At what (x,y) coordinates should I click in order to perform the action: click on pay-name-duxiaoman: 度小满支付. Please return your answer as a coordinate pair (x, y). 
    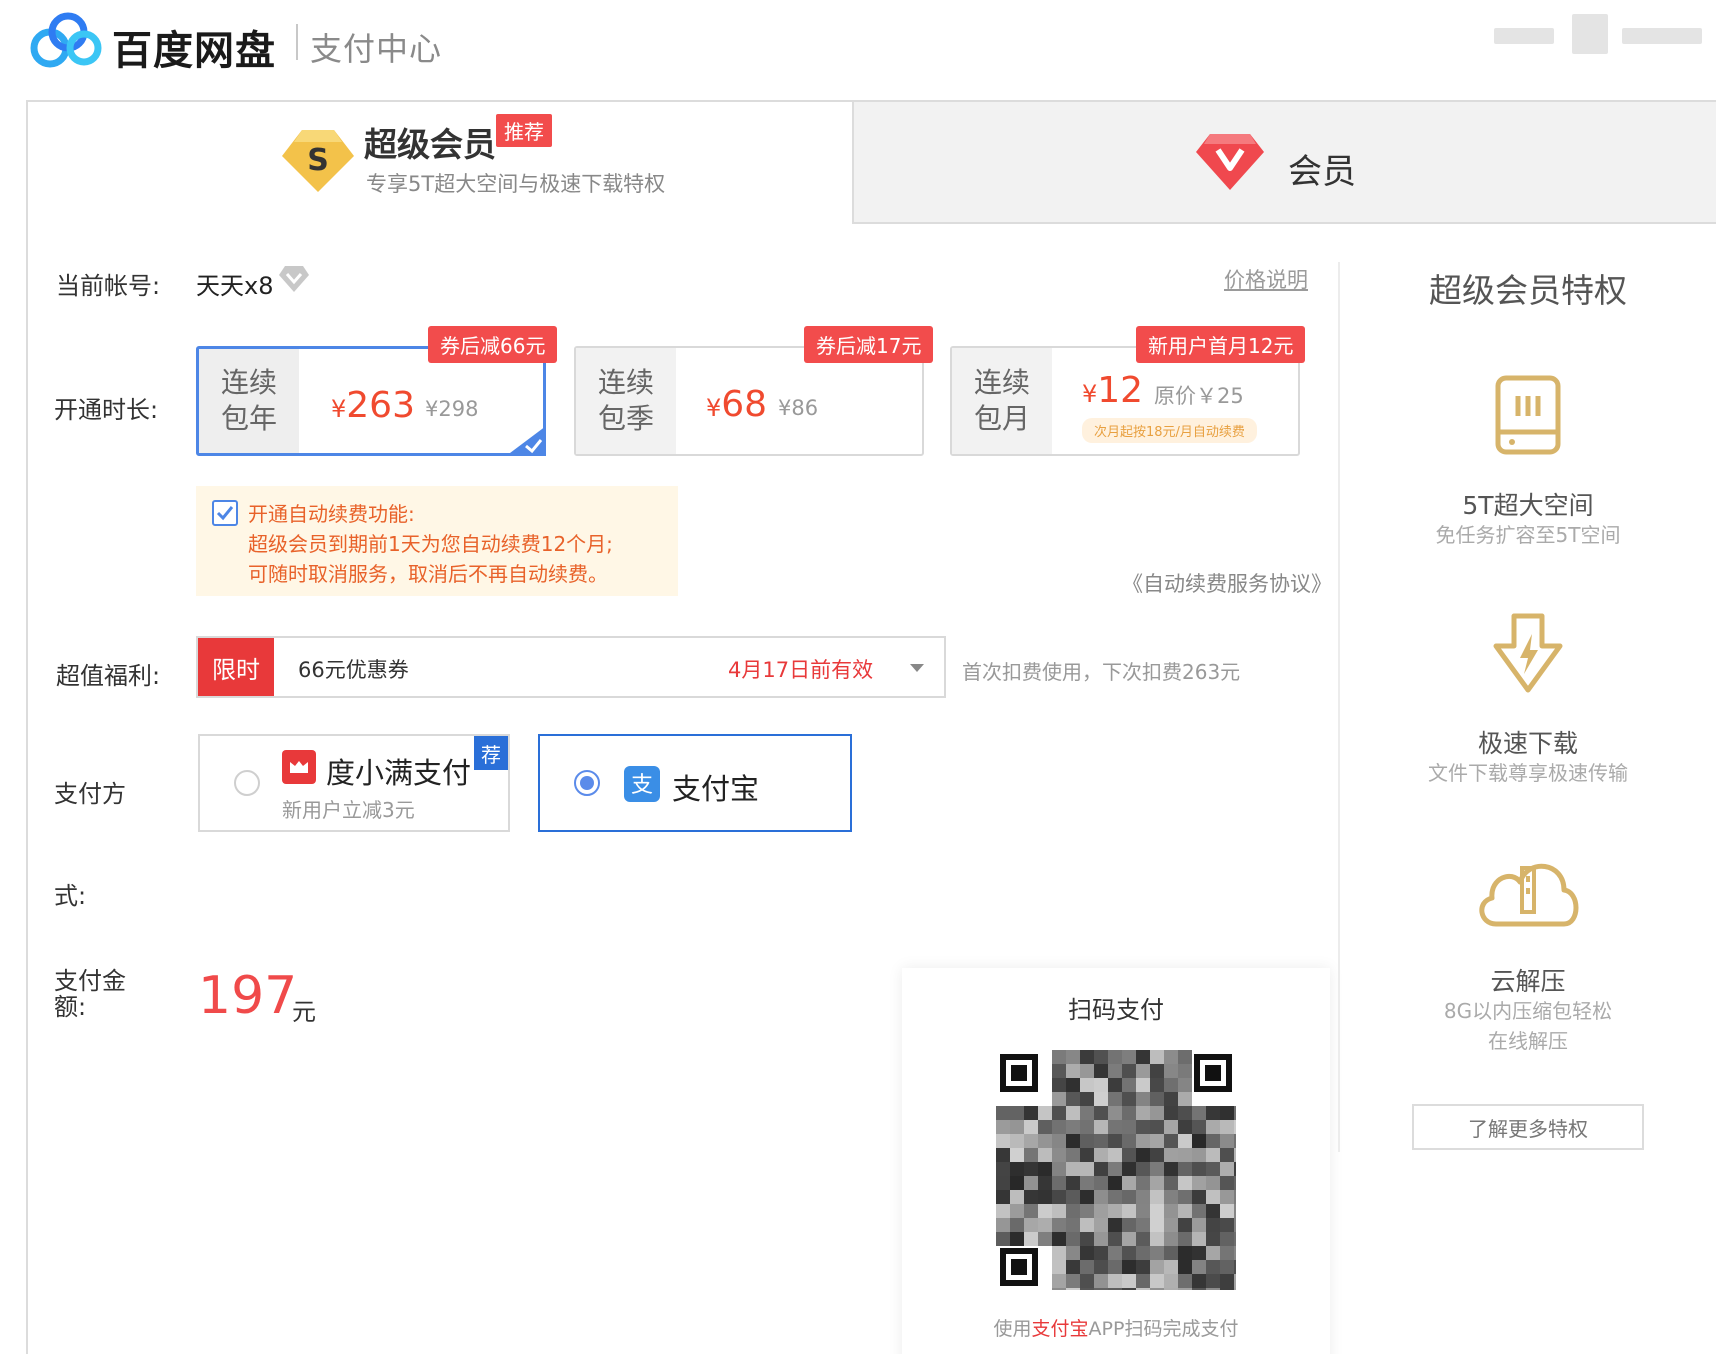
    Looking at the image, I should click on (399, 773).